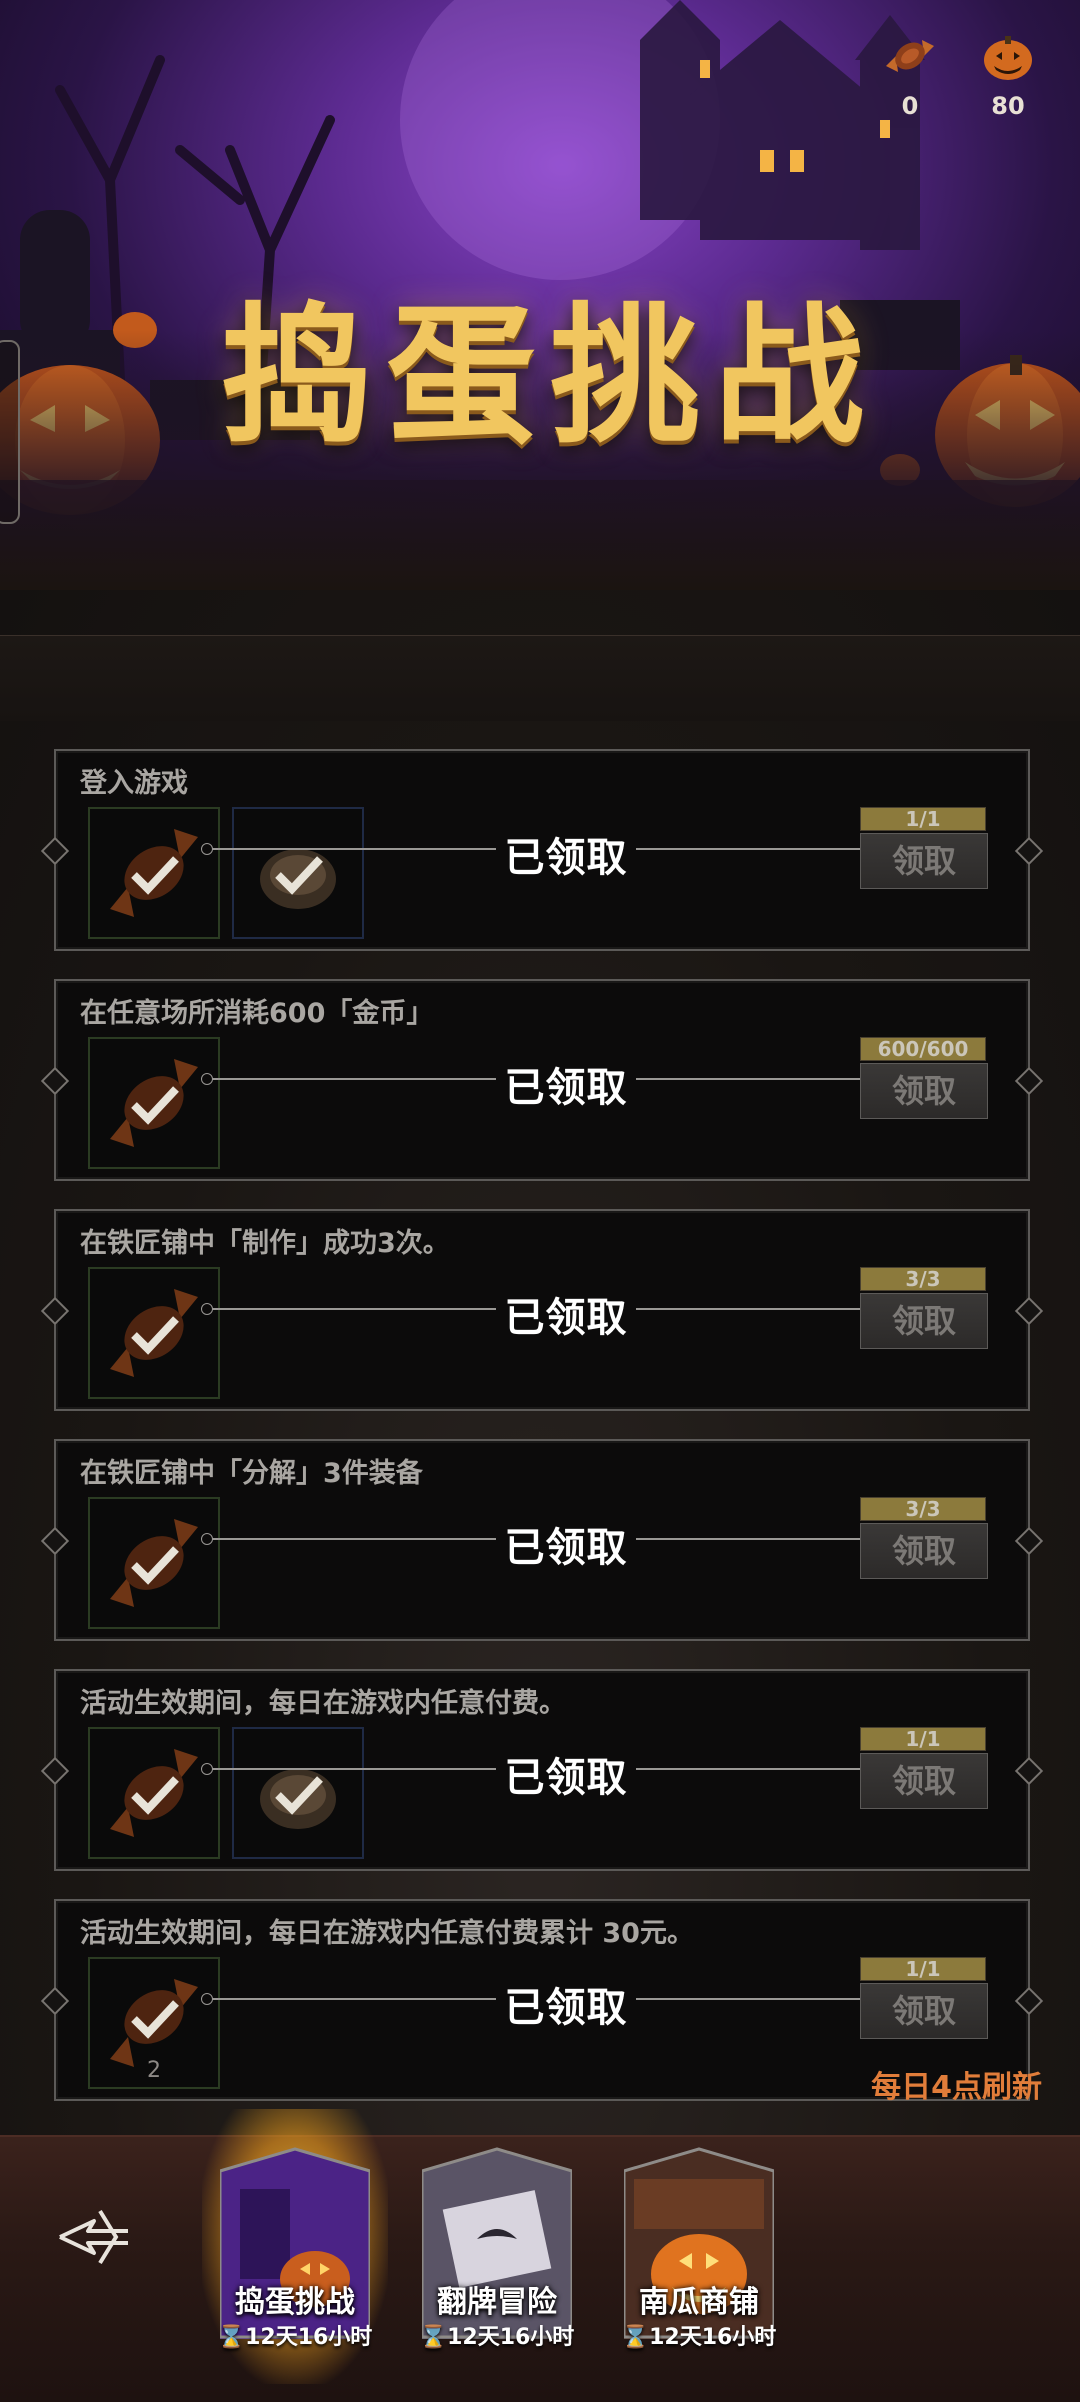  What do you see at coordinates (497, 2239) in the screenshot?
I see `tab-card-flip-adventure: 翻牌冒险 ⌛12天16小时` at bounding box center [497, 2239].